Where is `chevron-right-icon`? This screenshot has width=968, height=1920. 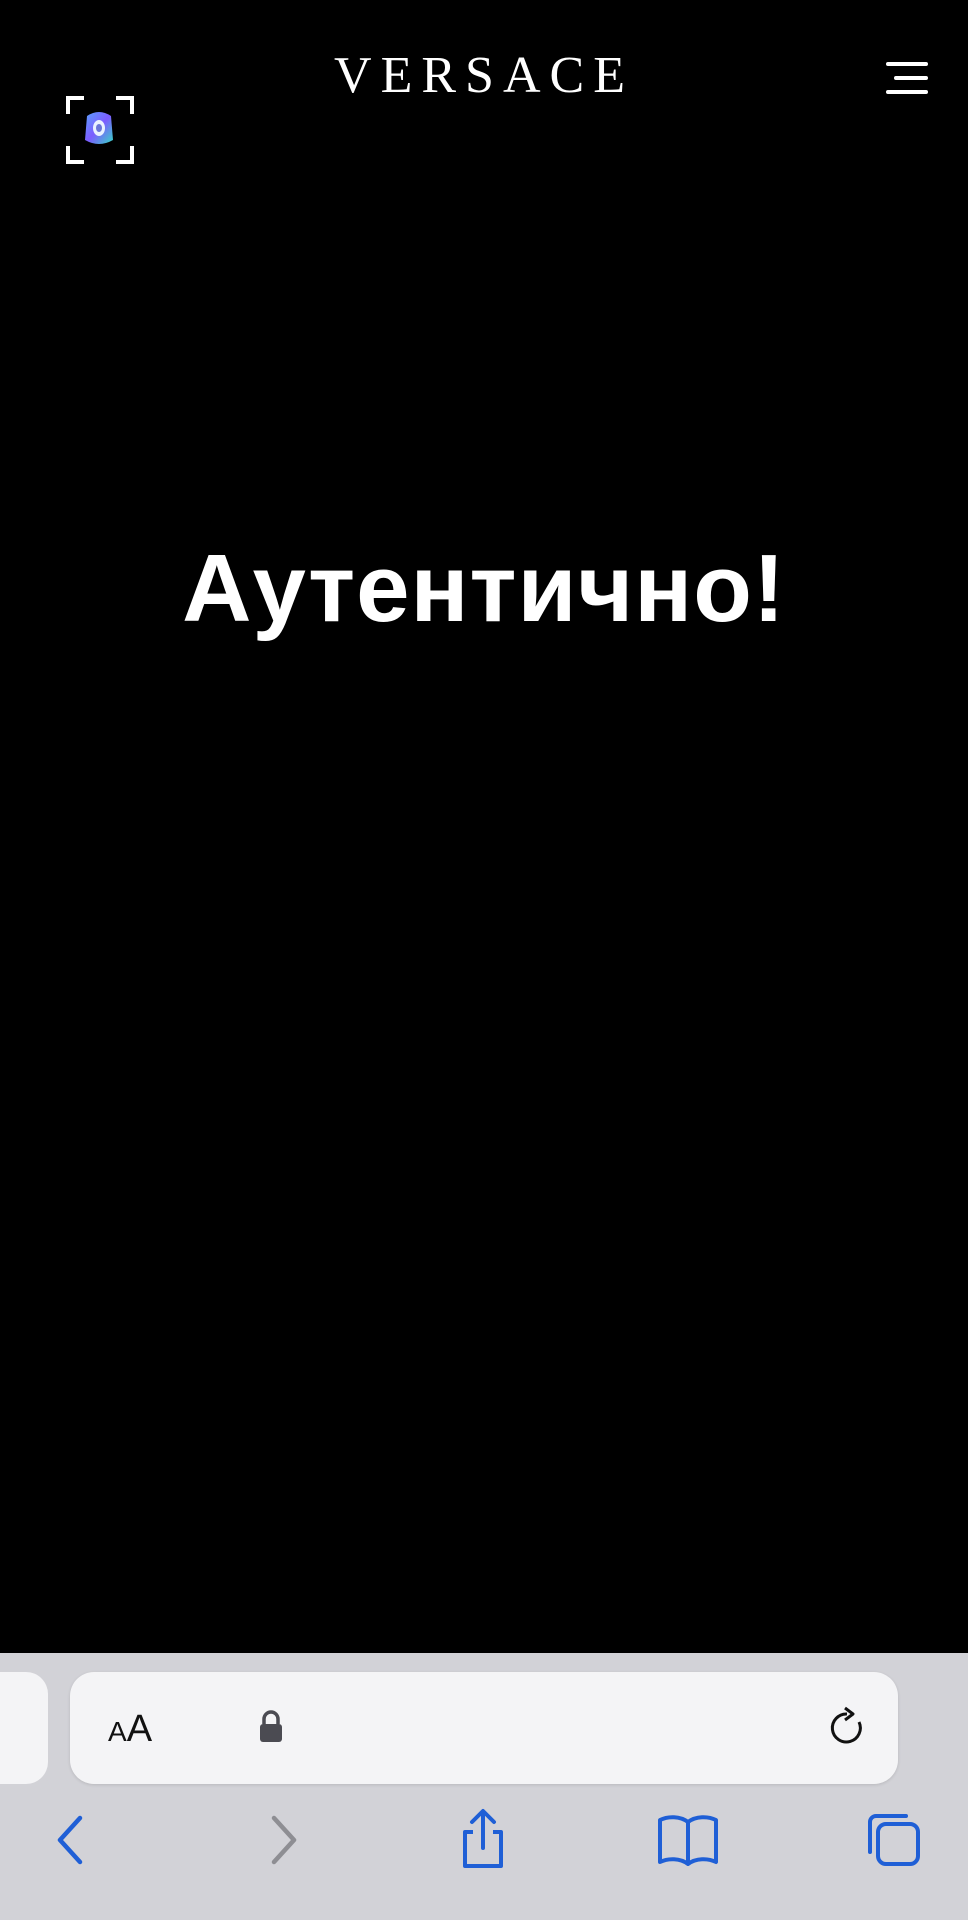 chevron-right-icon is located at coordinates (284, 1840).